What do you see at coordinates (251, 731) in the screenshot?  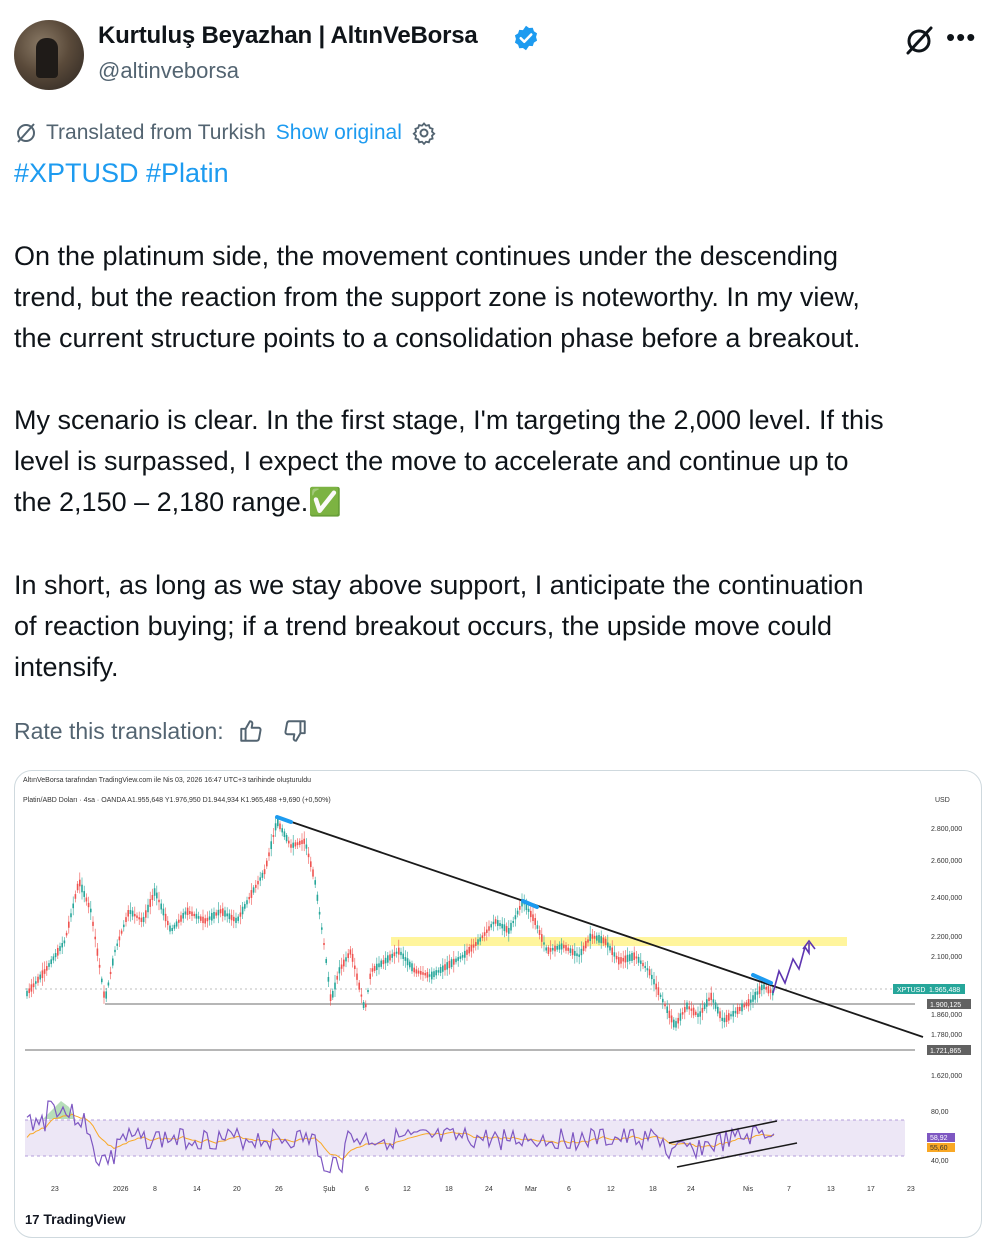 I see `thumbs-up-icon` at bounding box center [251, 731].